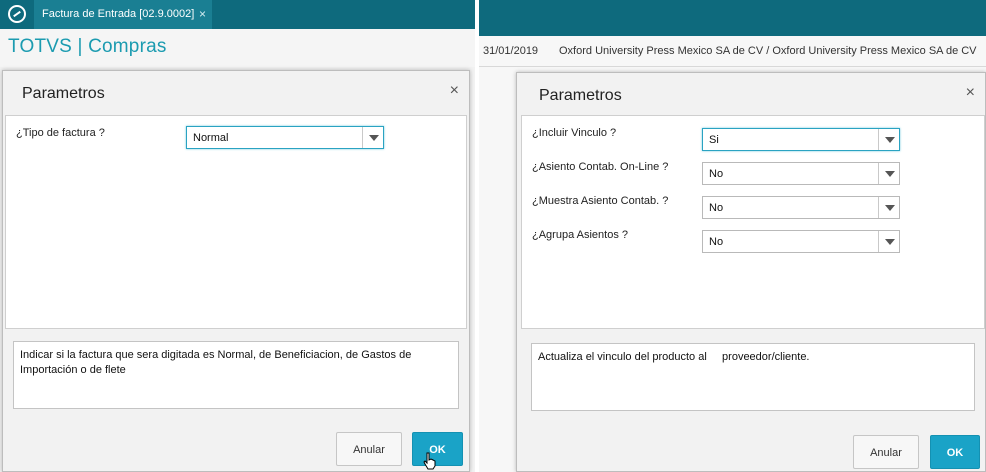 The image size is (986, 472). Describe the element at coordinates (60, 133) in the screenshot. I see `field-label-tipo-factura: ¿Tipo de factura ?` at that location.